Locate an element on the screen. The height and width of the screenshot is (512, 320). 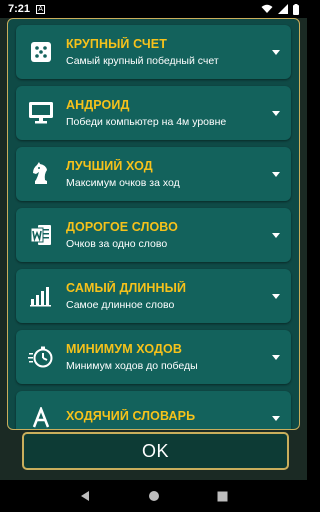
word-document-icon is located at coordinates (41, 235).